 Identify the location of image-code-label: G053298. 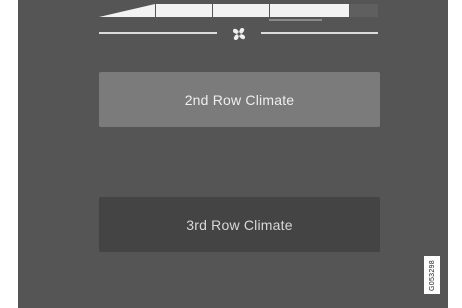
(432, 275).